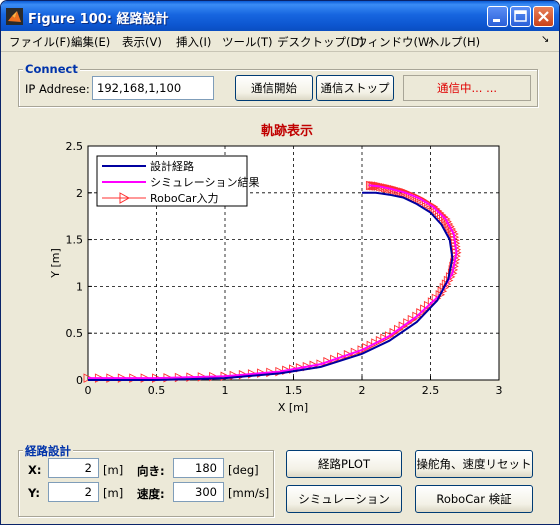 This screenshot has width=560, height=525. I want to click on x-unit: [m], so click(113, 470).